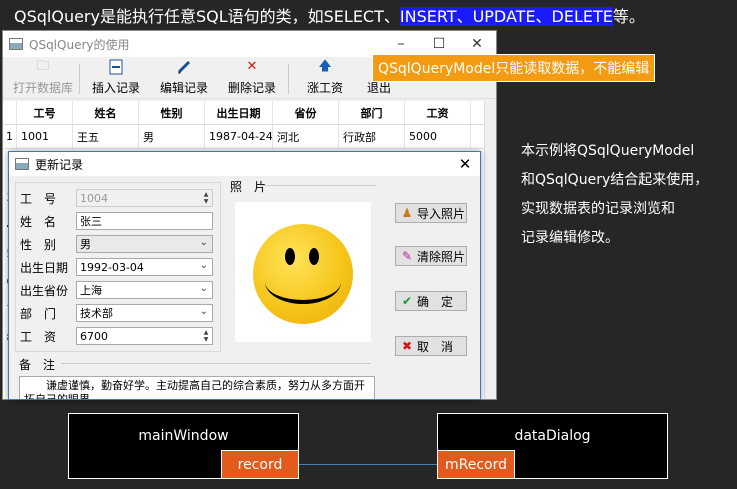 Image resolution: width=737 pixels, height=489 pixels. I want to click on column-header: 性别, so click(172, 112).